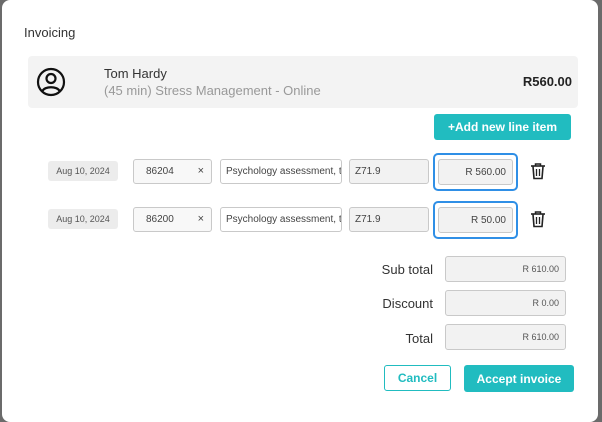 The image size is (602, 422). I want to click on procedure-code-field: 86200 ×, so click(172, 219).